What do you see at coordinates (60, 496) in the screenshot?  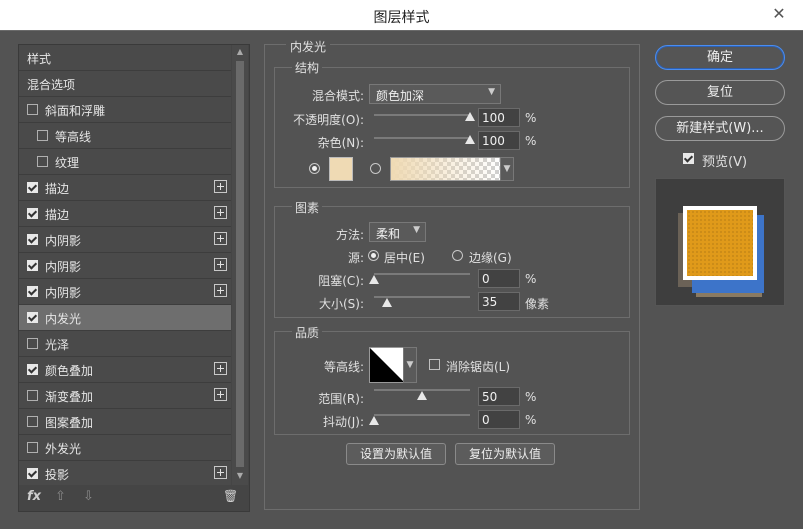 I see `move-up-icon: ⇧` at bounding box center [60, 496].